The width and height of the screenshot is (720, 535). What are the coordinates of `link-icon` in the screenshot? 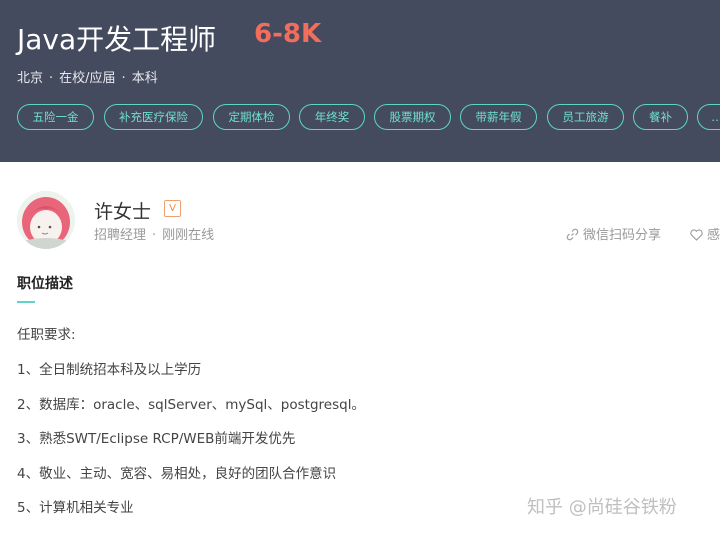 It's located at (572, 234).